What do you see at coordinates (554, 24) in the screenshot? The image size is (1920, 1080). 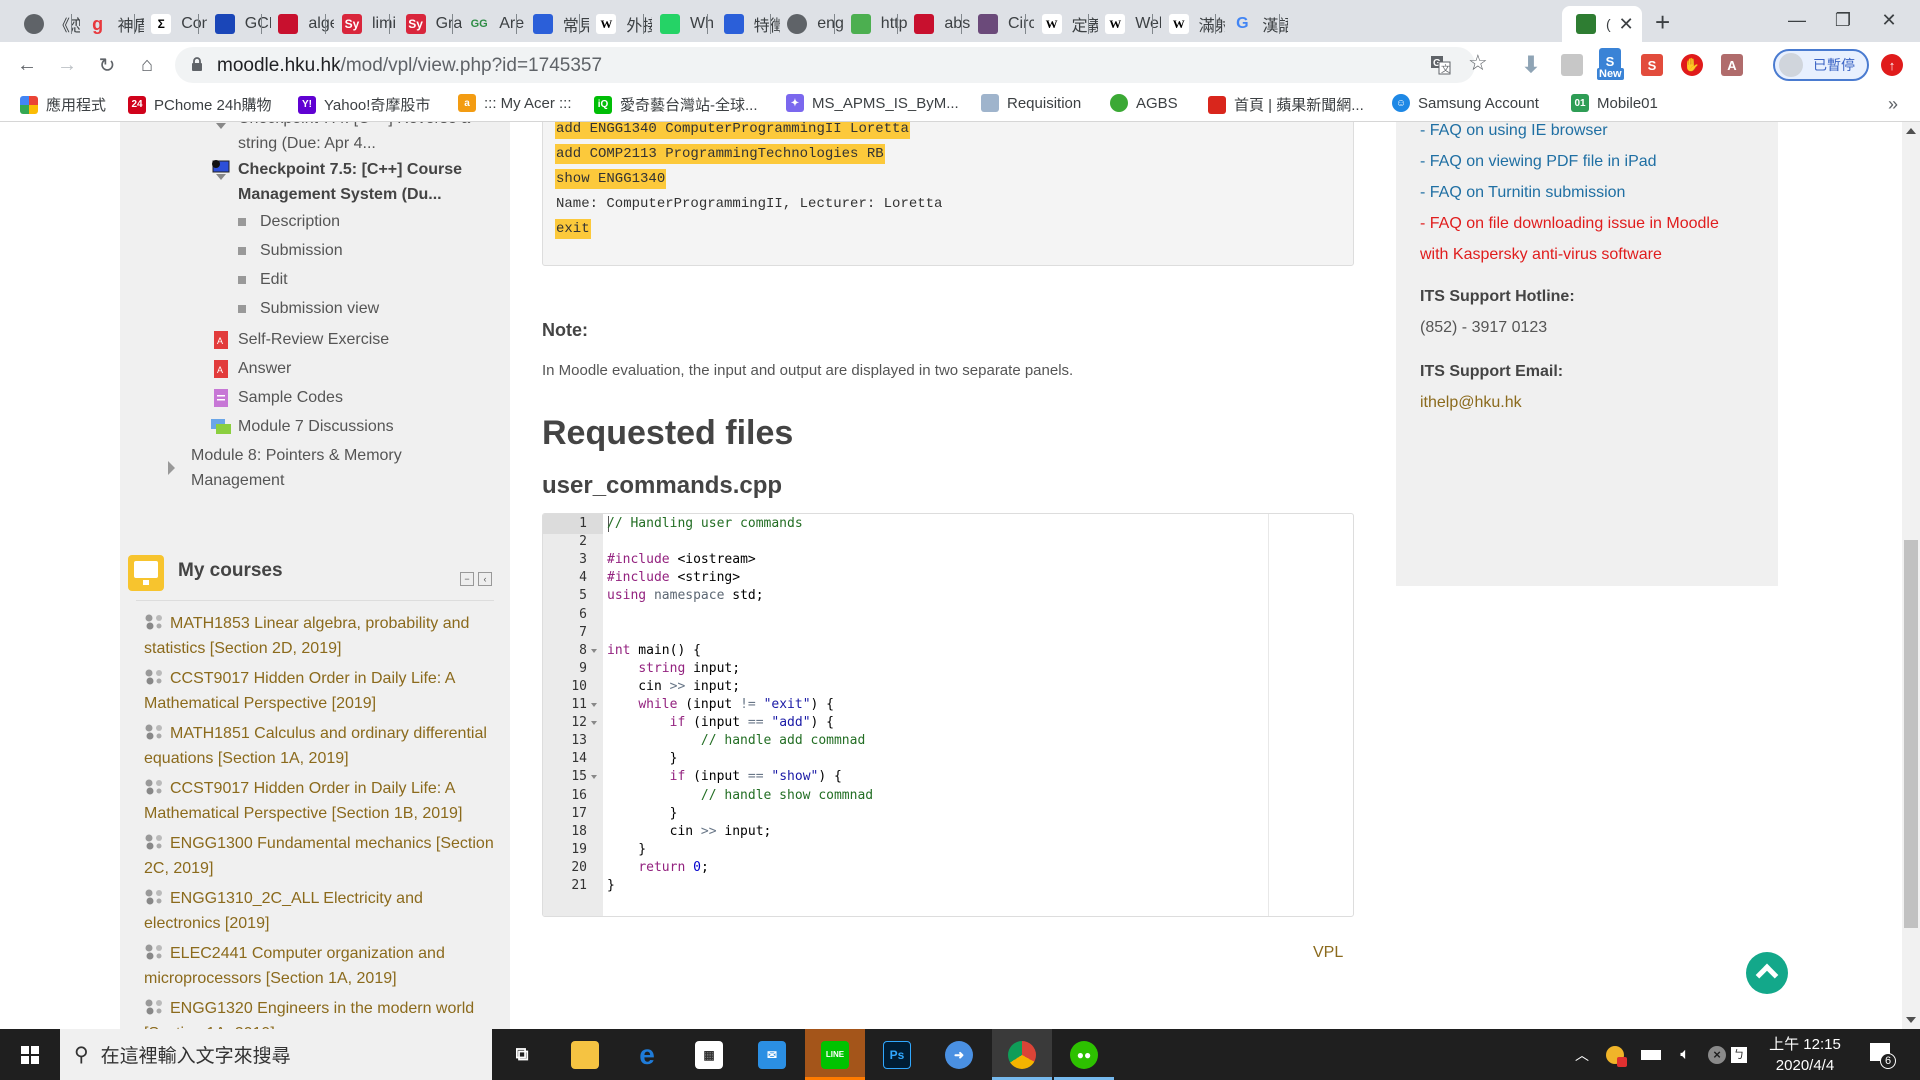 I see `browser-tab: 常見` at bounding box center [554, 24].